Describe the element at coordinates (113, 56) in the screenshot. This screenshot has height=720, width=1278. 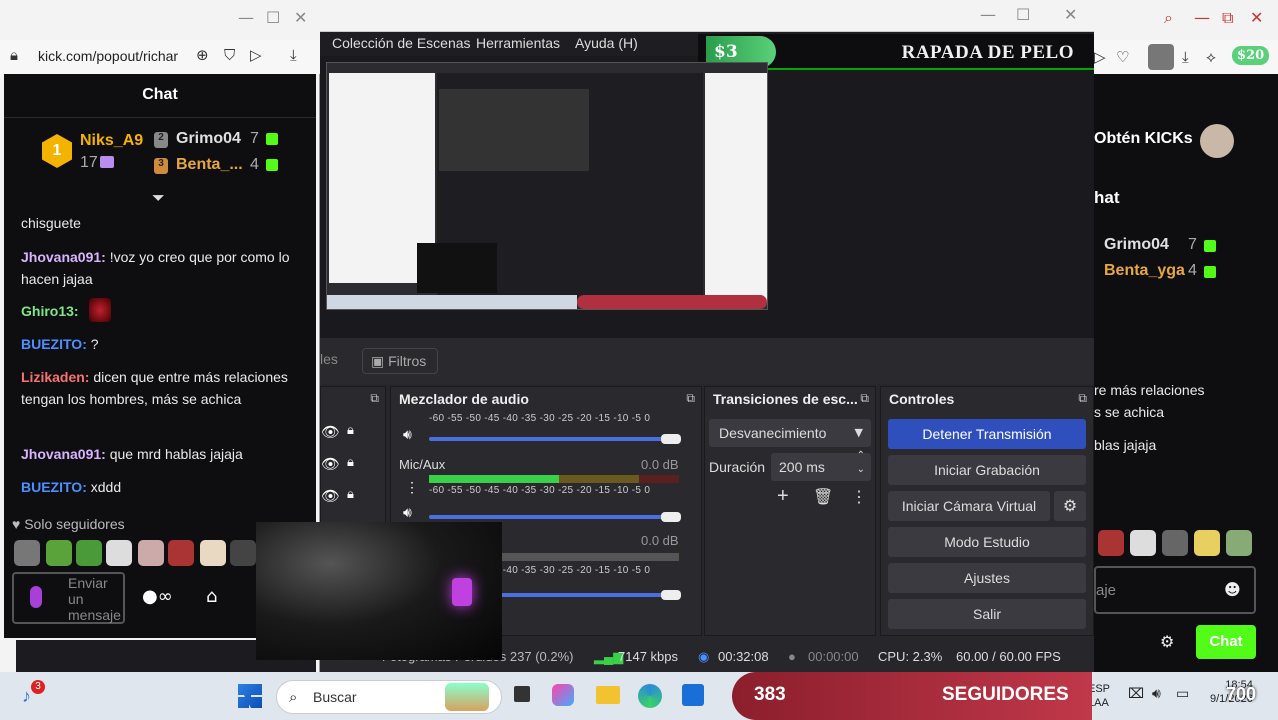
I see `url-text: kick.com/popout/richar` at that location.